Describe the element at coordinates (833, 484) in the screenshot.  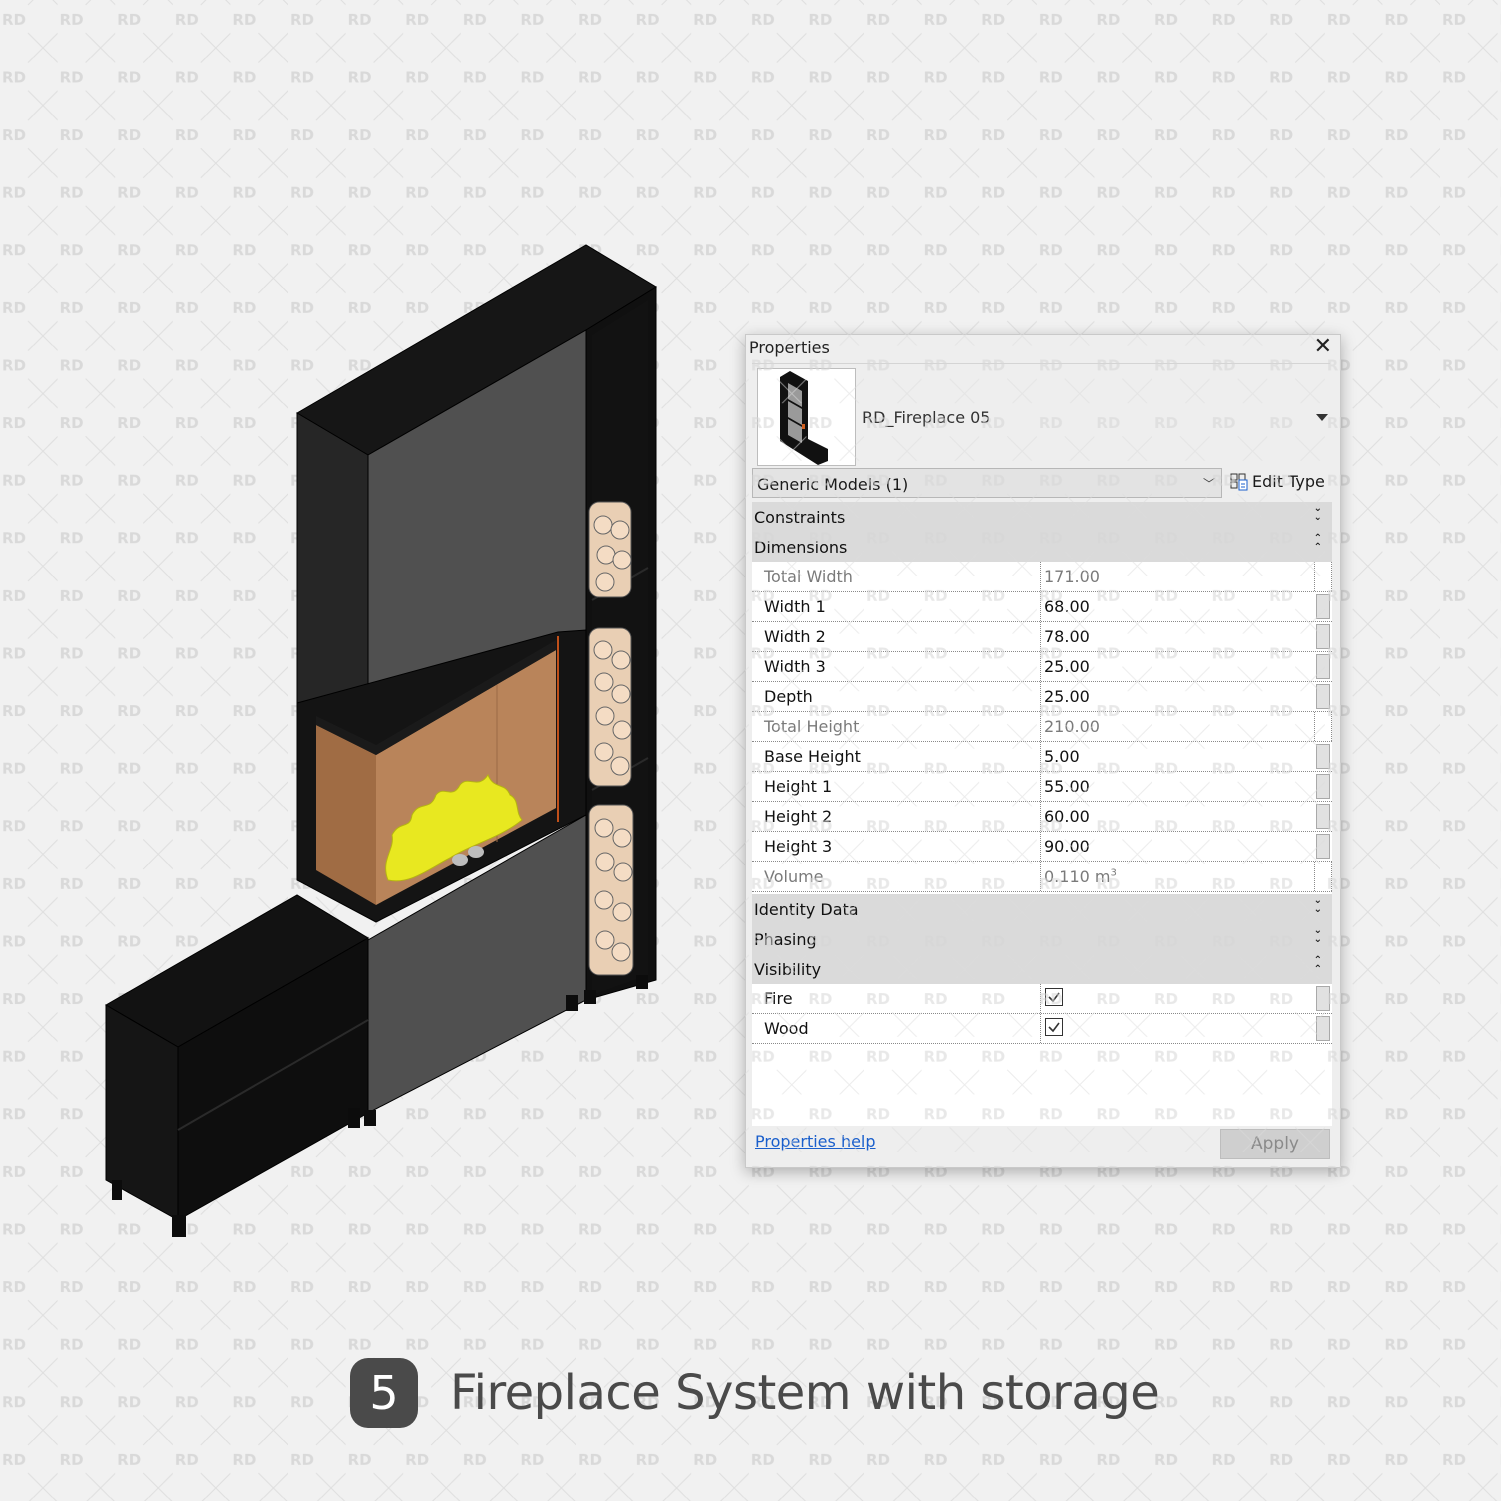
I see `category-filter-value: Generic Models (1)` at that location.